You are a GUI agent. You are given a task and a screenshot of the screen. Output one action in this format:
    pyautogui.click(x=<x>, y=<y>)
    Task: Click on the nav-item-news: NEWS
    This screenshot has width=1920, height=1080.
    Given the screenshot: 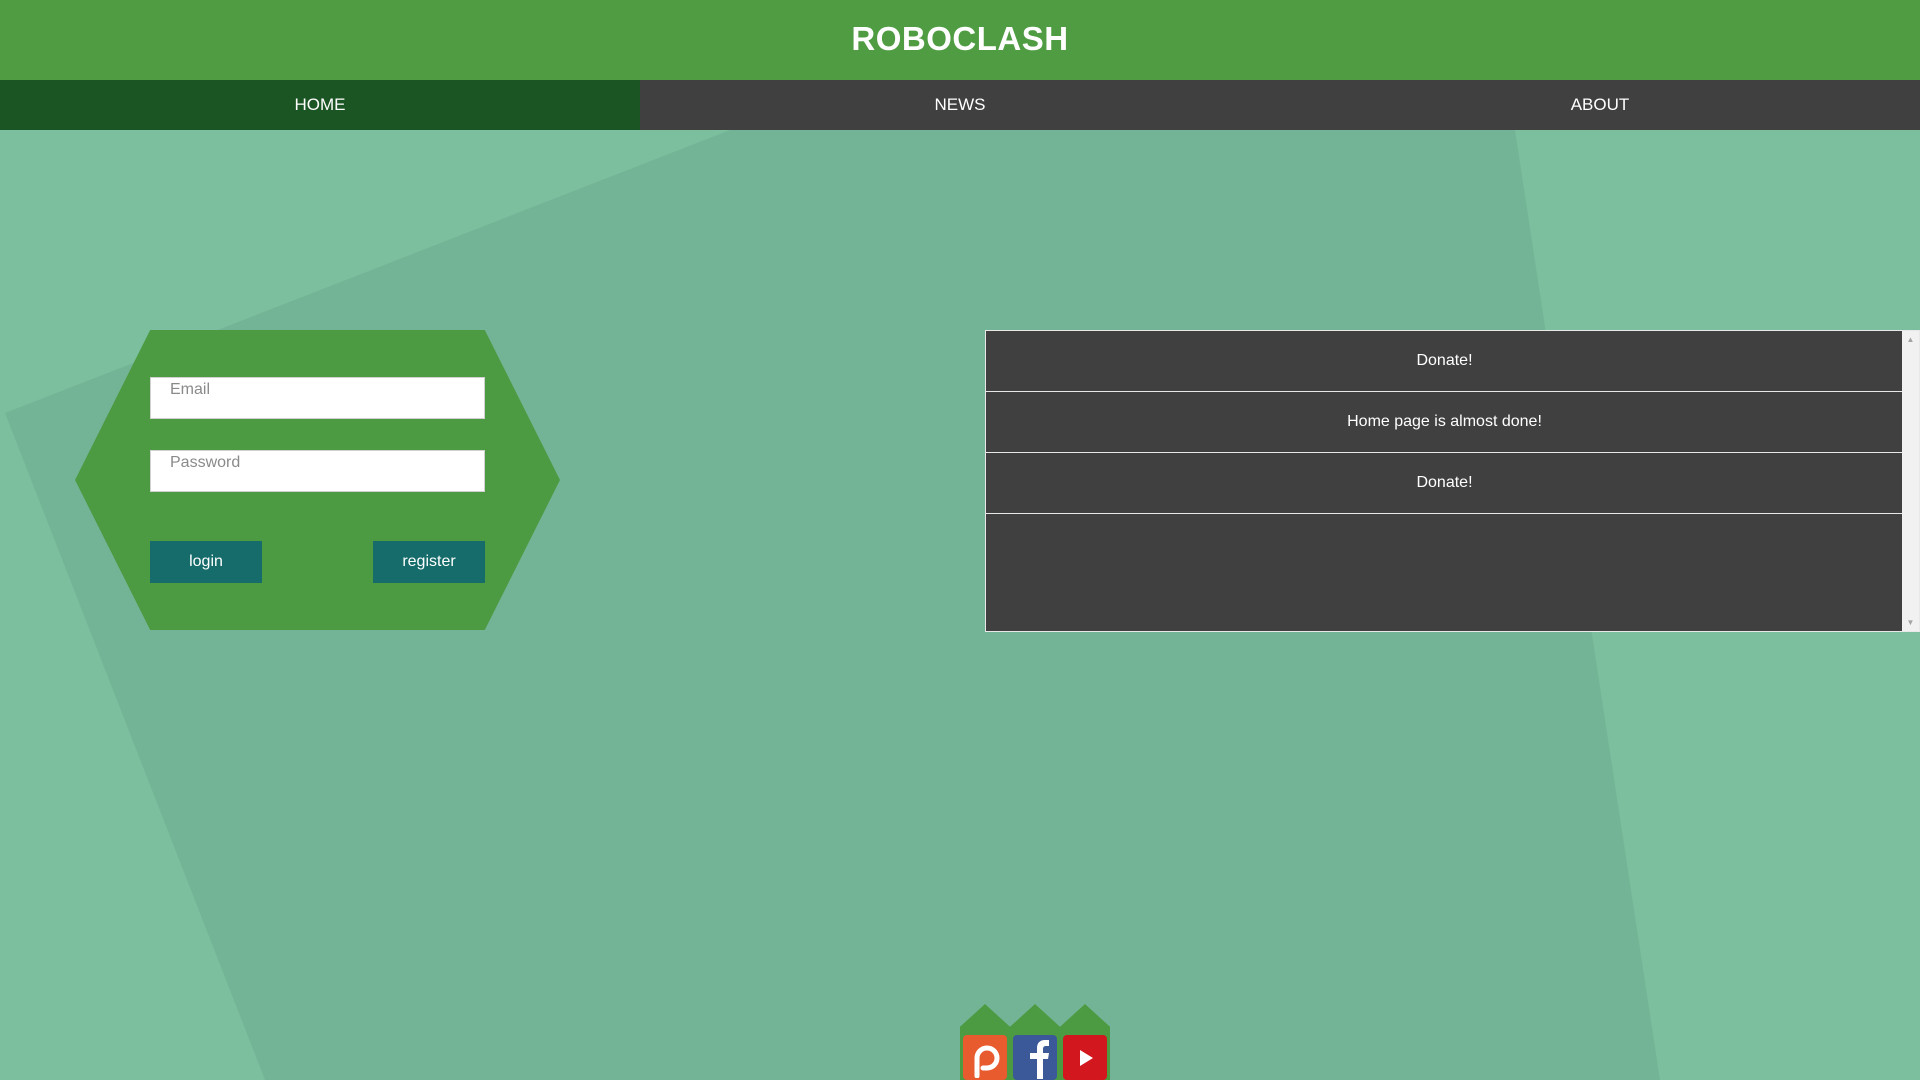 What is the action you would take?
    pyautogui.click(x=960, y=105)
    